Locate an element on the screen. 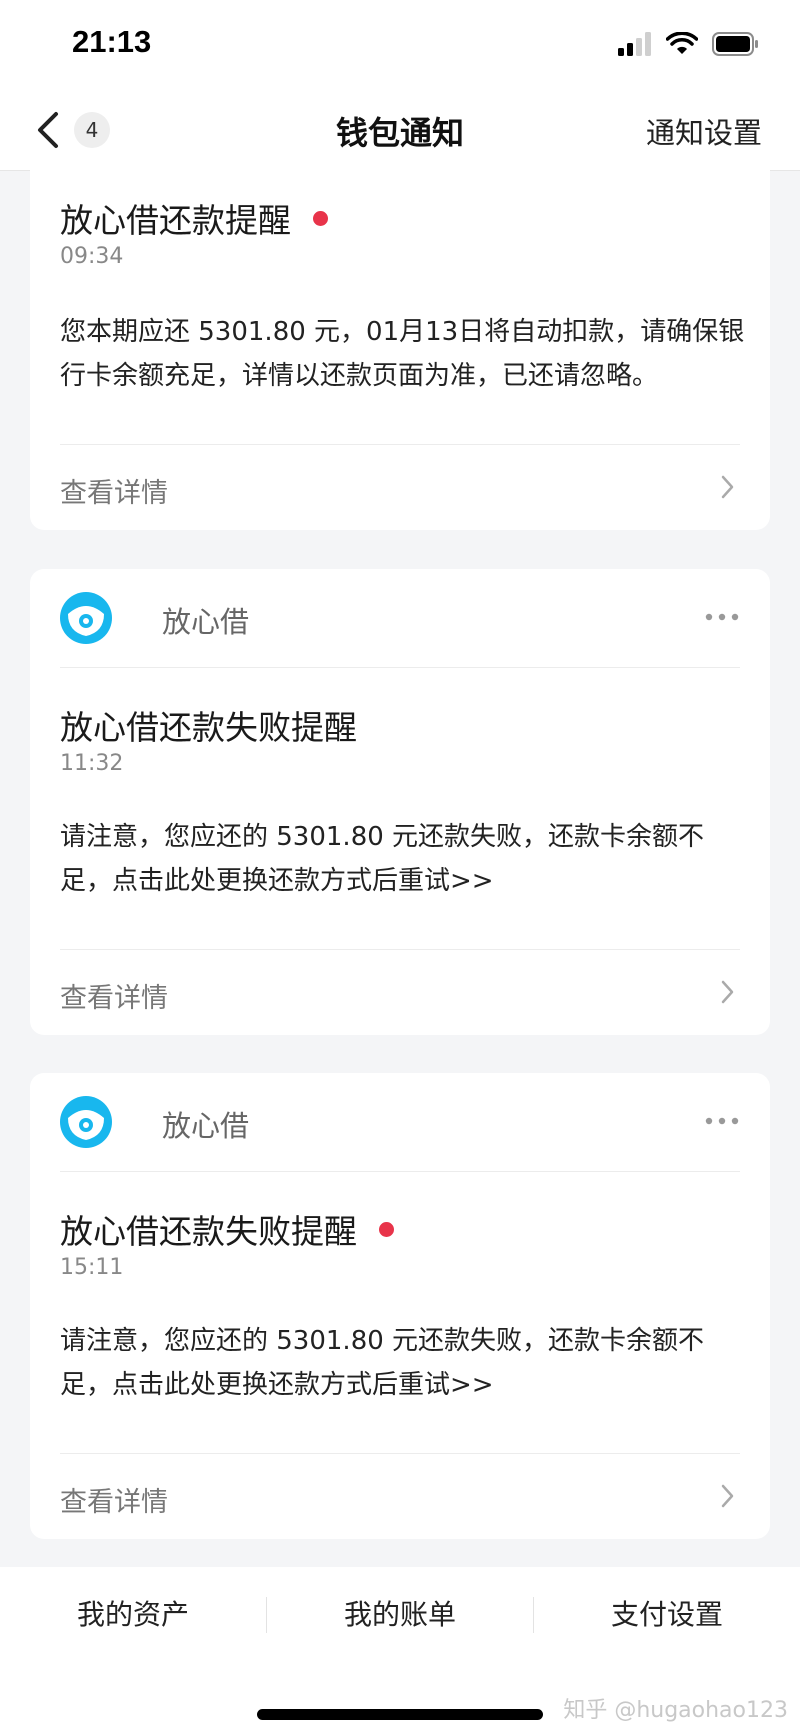  notification-time: 11:32 is located at coordinates (92, 763).